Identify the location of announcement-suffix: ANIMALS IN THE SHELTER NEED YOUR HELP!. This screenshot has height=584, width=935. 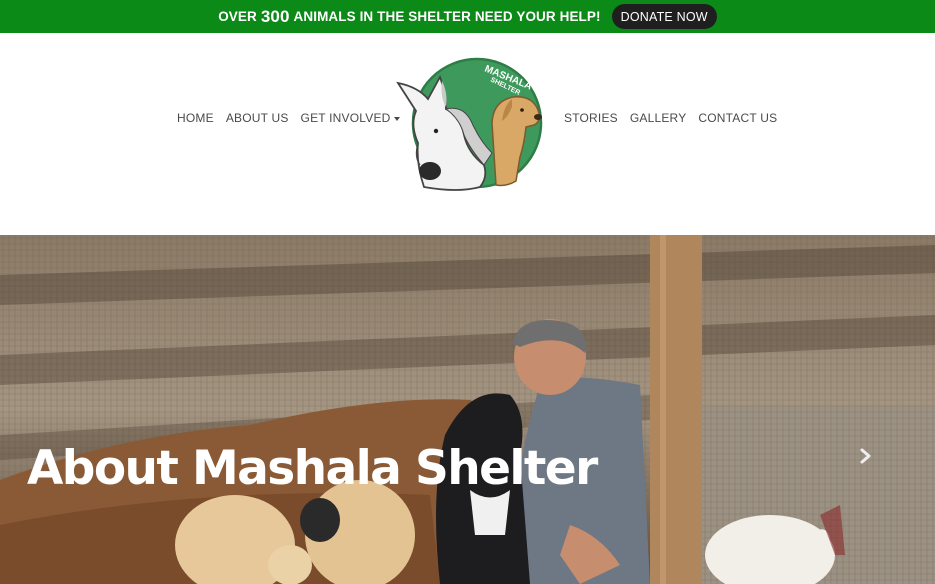
(447, 16).